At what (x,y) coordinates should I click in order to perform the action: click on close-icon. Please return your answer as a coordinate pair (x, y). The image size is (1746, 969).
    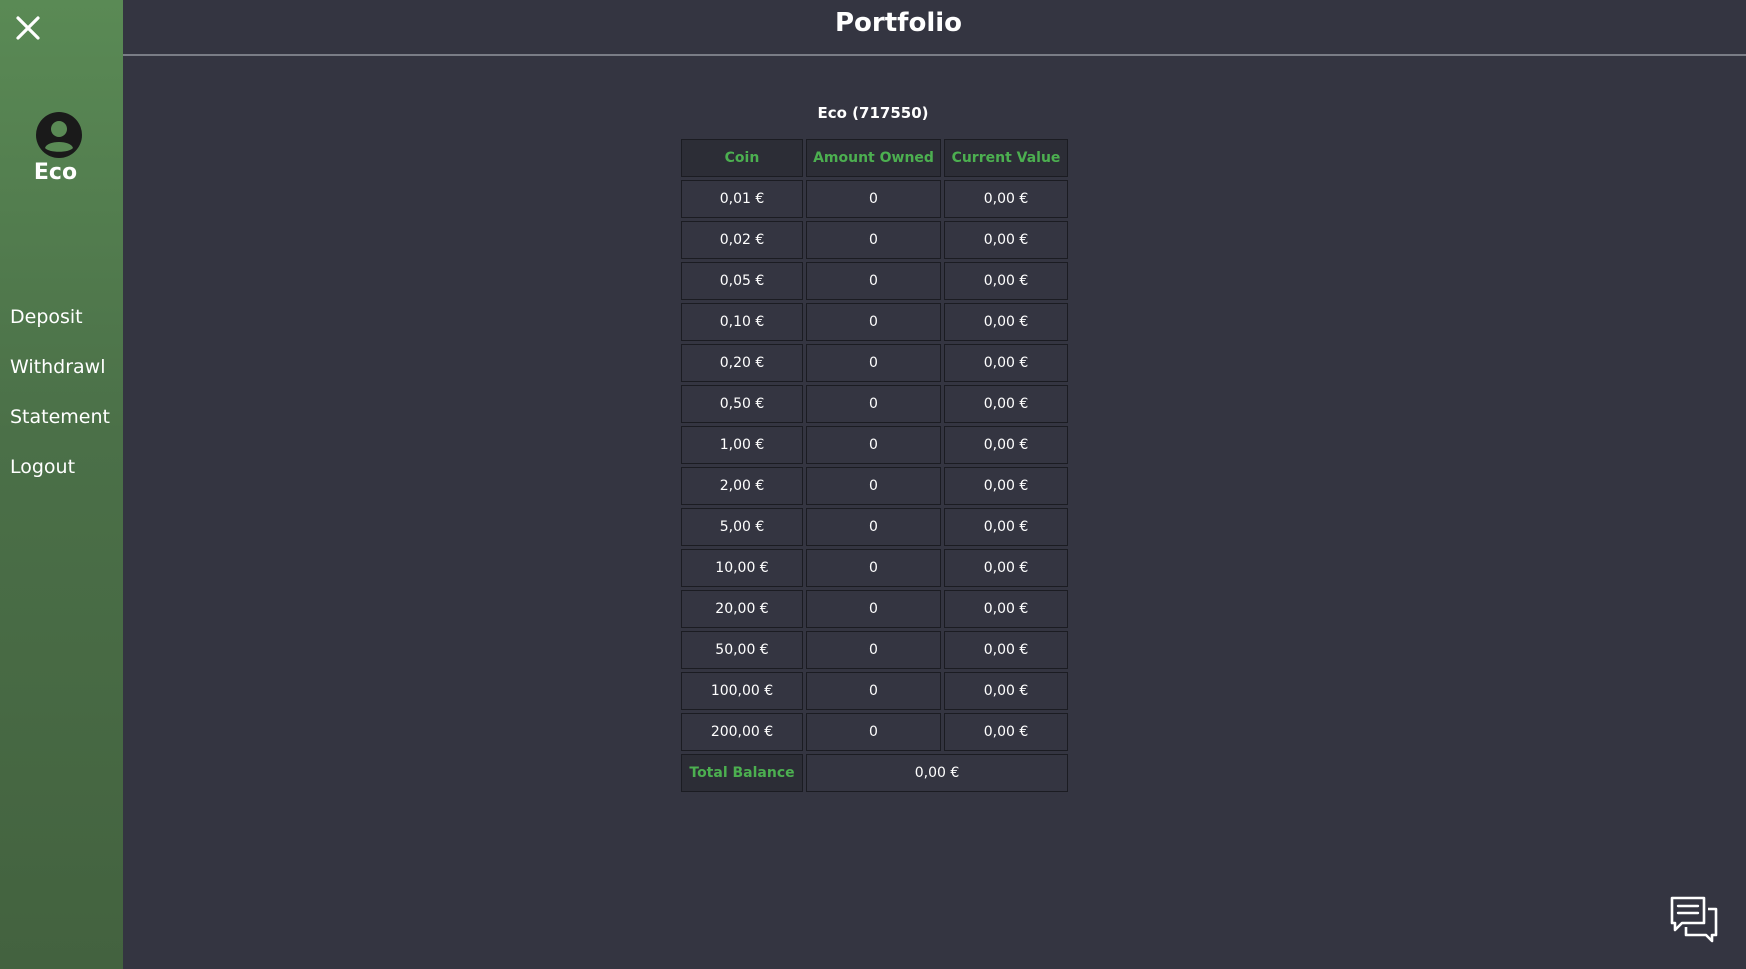
    Looking at the image, I should click on (28, 28).